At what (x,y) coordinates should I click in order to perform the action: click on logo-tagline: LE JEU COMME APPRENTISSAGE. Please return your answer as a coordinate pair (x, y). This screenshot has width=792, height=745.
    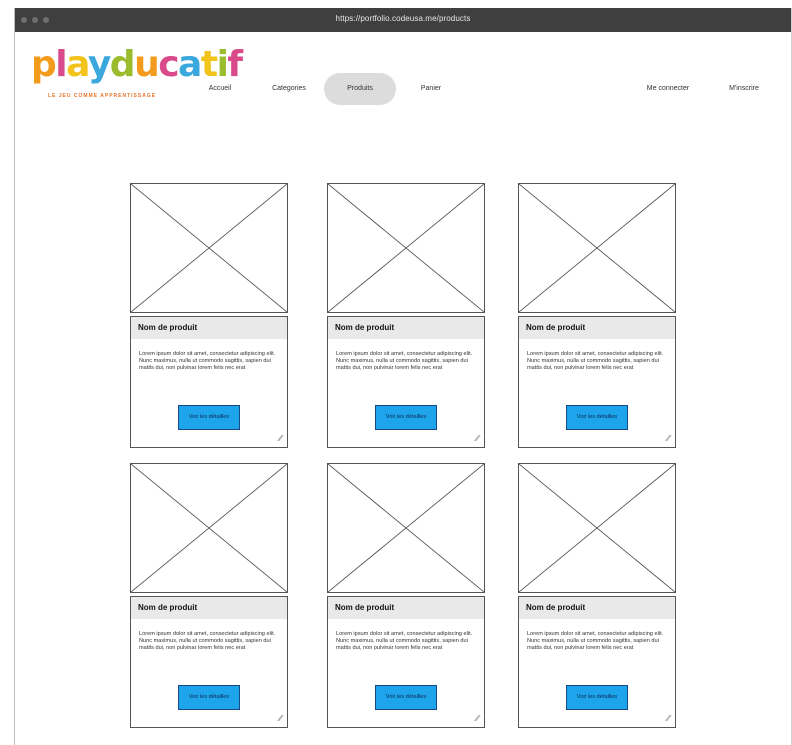
    Looking at the image, I should click on (102, 96).